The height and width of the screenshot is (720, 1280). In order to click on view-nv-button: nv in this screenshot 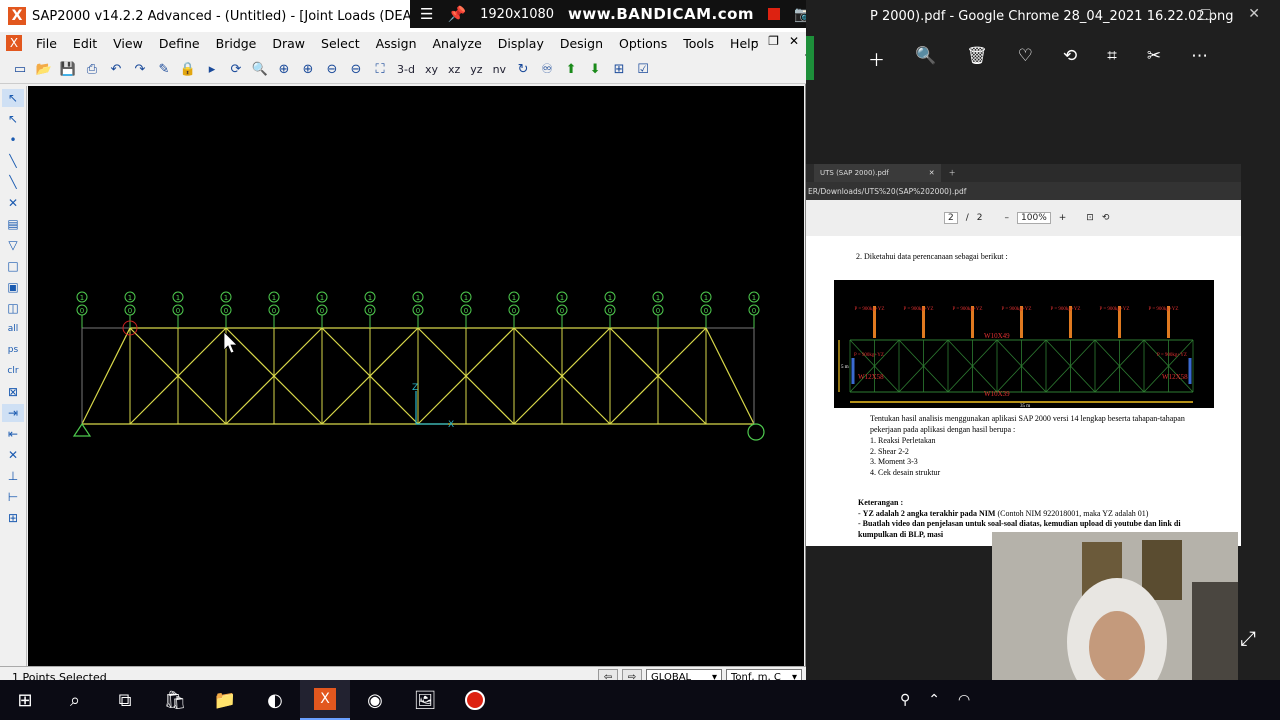, I will do `click(499, 70)`.